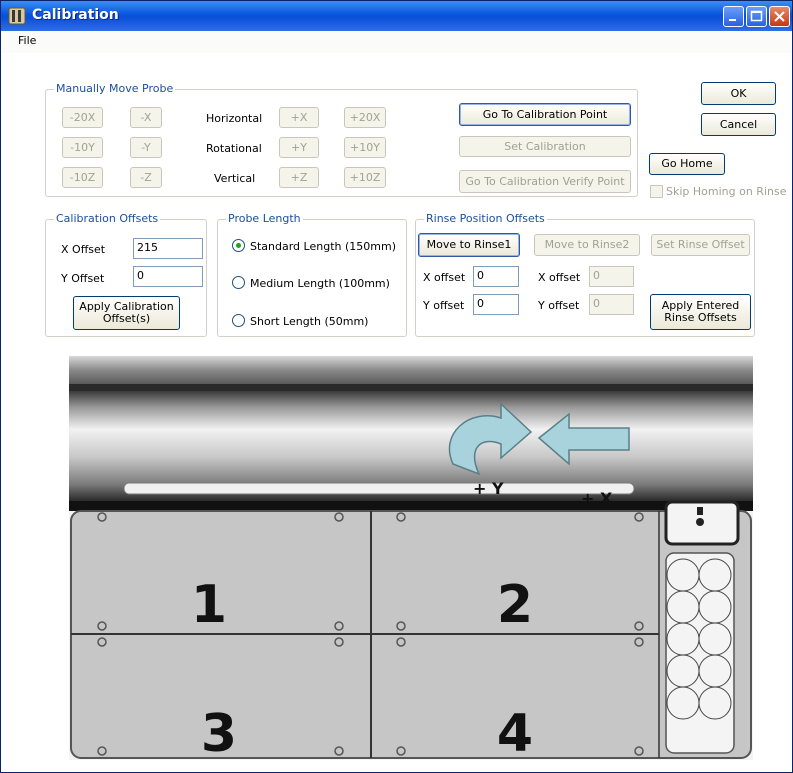 The width and height of the screenshot is (793, 773). I want to click on ok-button: OK, so click(738, 93).